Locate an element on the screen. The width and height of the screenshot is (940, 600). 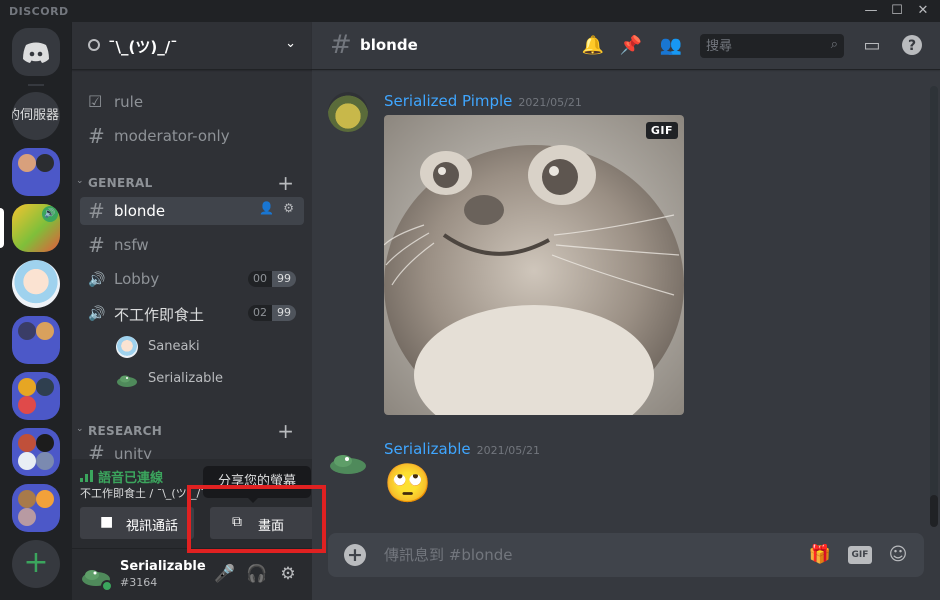
search-input is located at coordinates (761, 46).